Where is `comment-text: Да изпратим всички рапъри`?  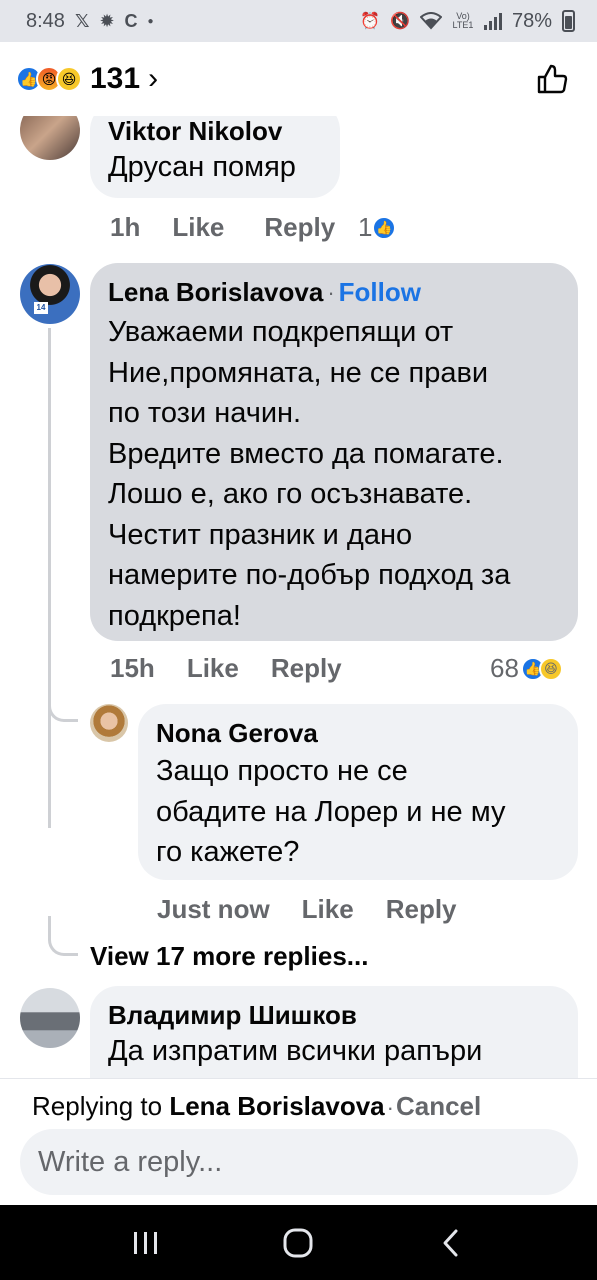 comment-text: Да изпратим всички рапъри is located at coordinates (295, 1051).